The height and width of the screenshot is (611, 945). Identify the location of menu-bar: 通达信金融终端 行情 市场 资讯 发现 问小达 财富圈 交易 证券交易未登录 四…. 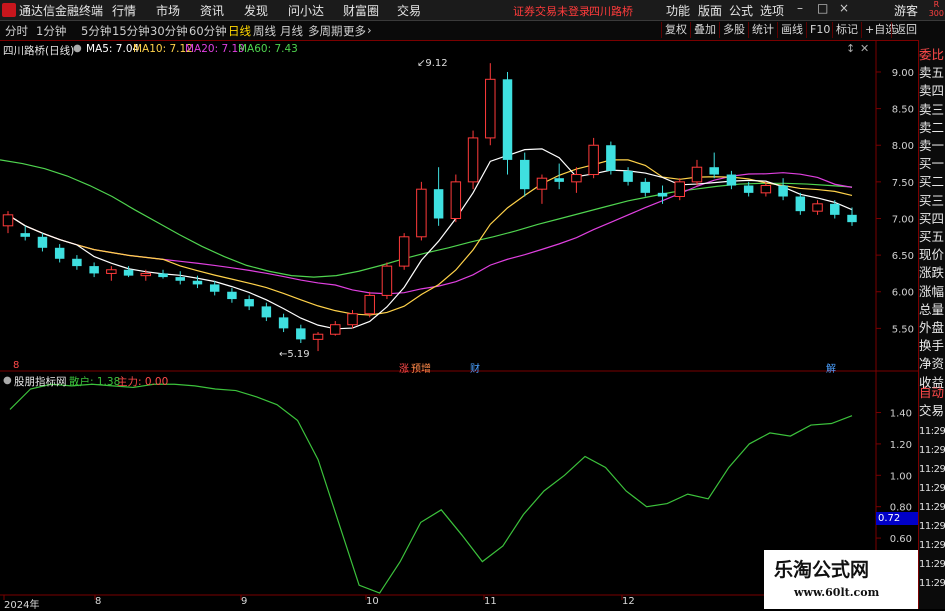
(472, 10).